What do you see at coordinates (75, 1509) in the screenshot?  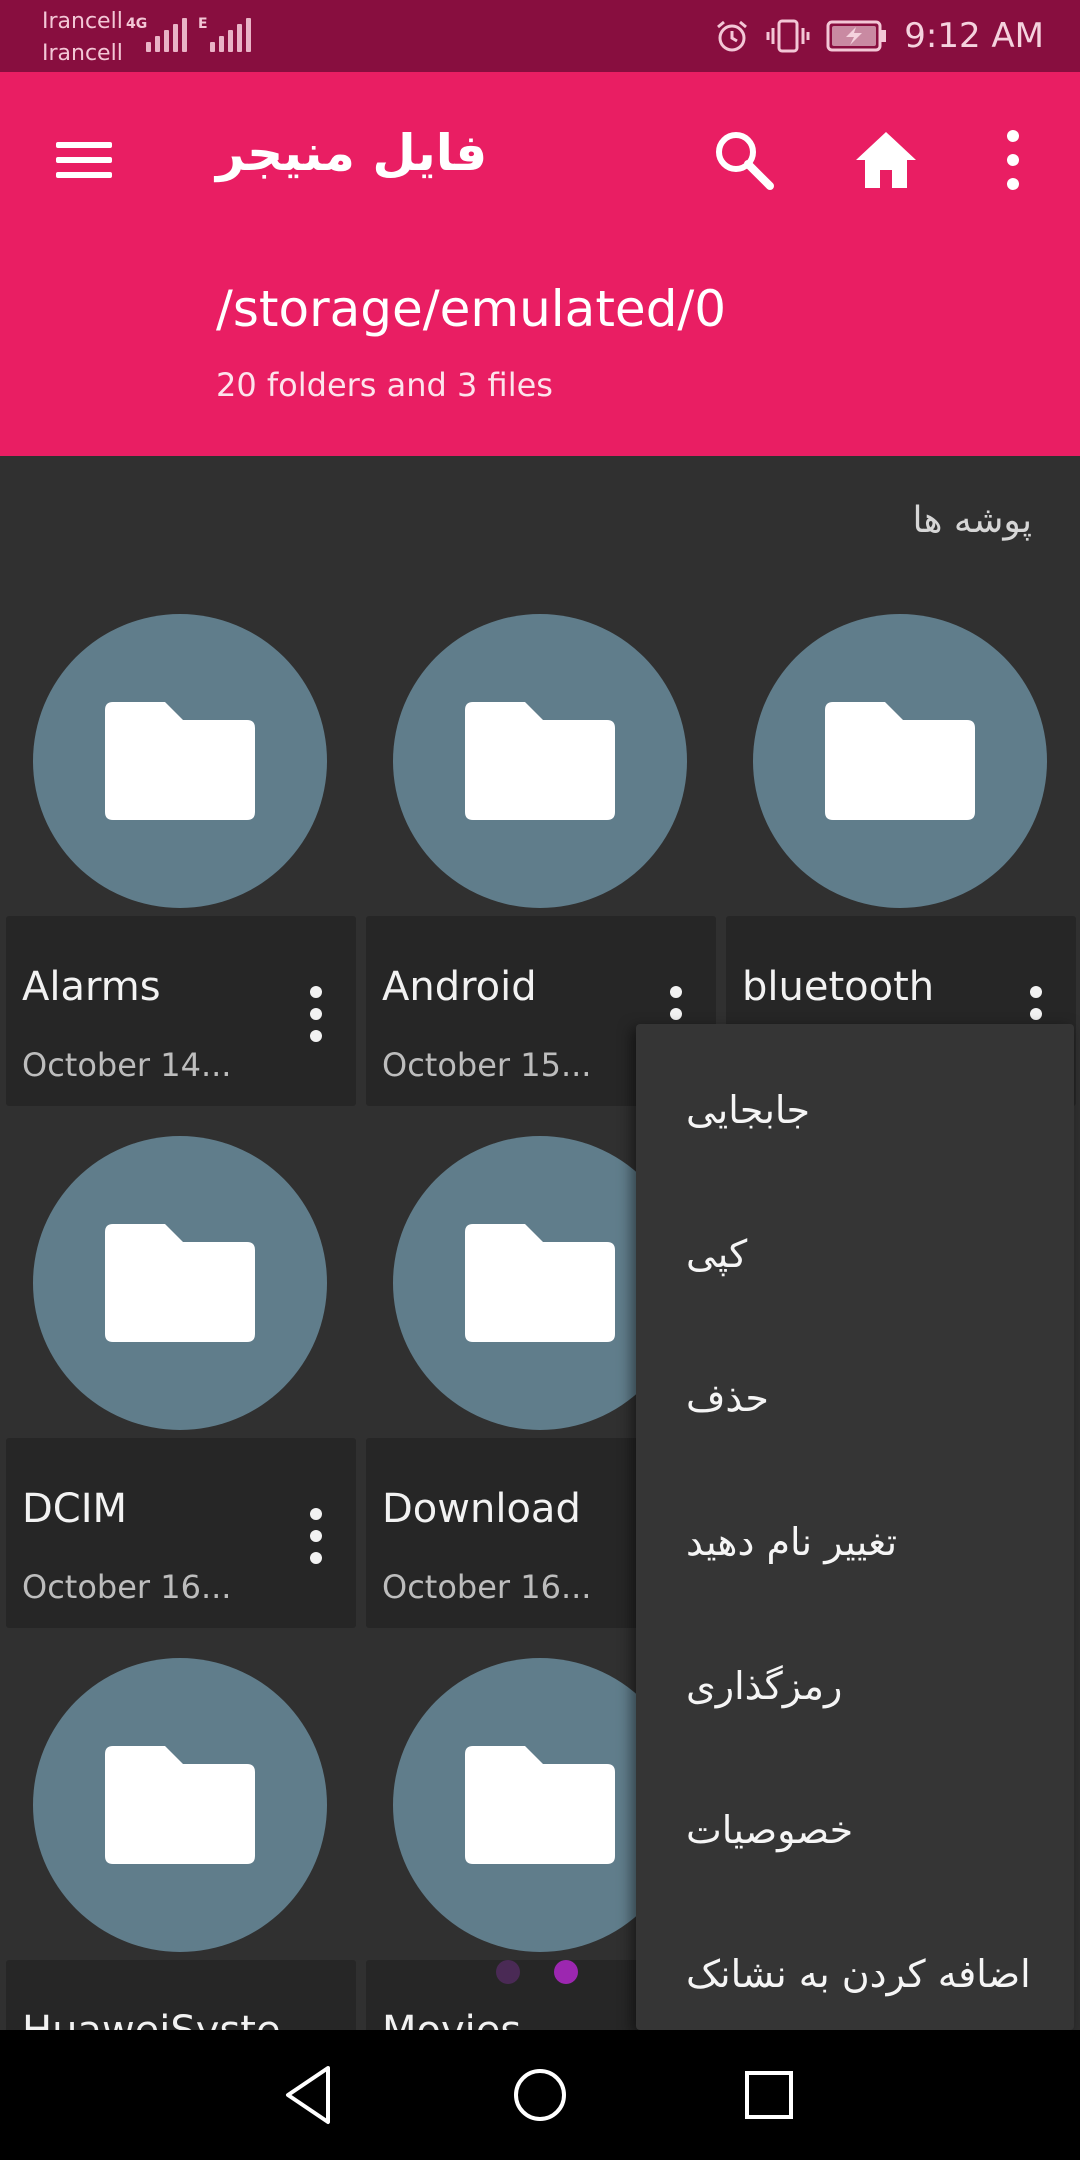 I see `folder-name: DCIM` at bounding box center [75, 1509].